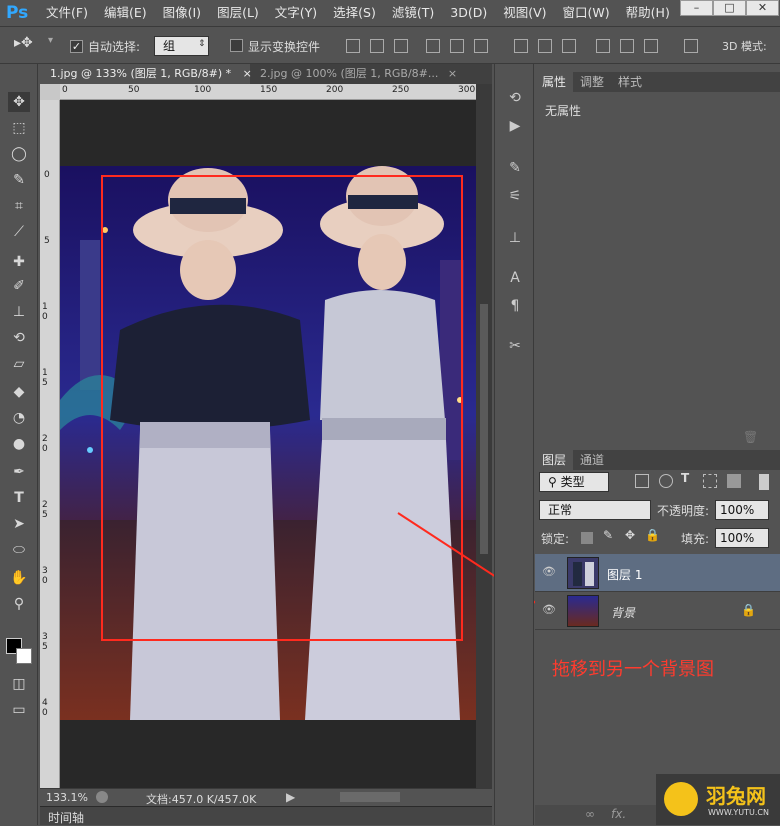  Describe the element at coordinates (515, 196) in the screenshot. I see `brush-settings-icon: ⚟` at that location.